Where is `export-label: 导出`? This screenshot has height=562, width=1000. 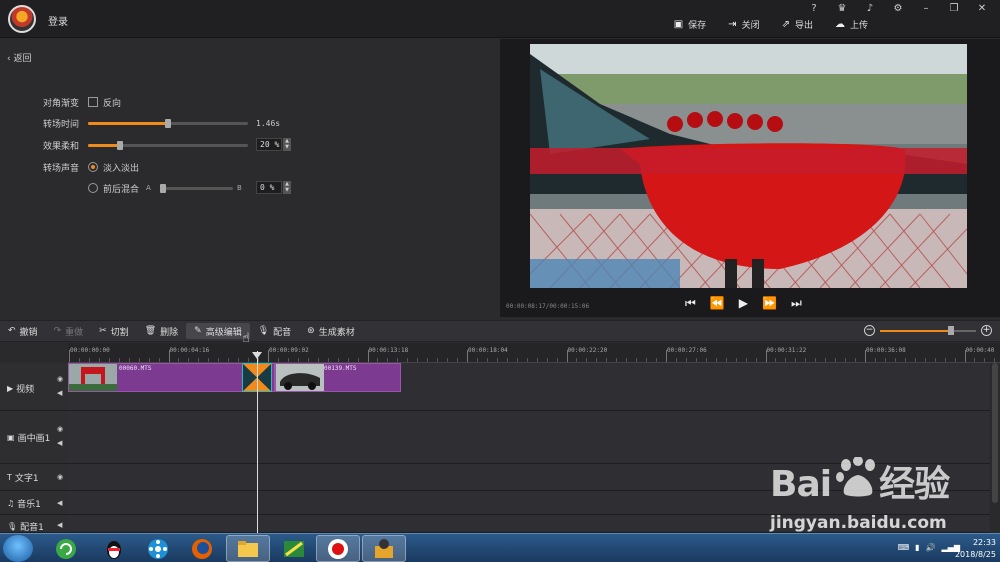
export-label: 导出 is located at coordinates (803, 26).